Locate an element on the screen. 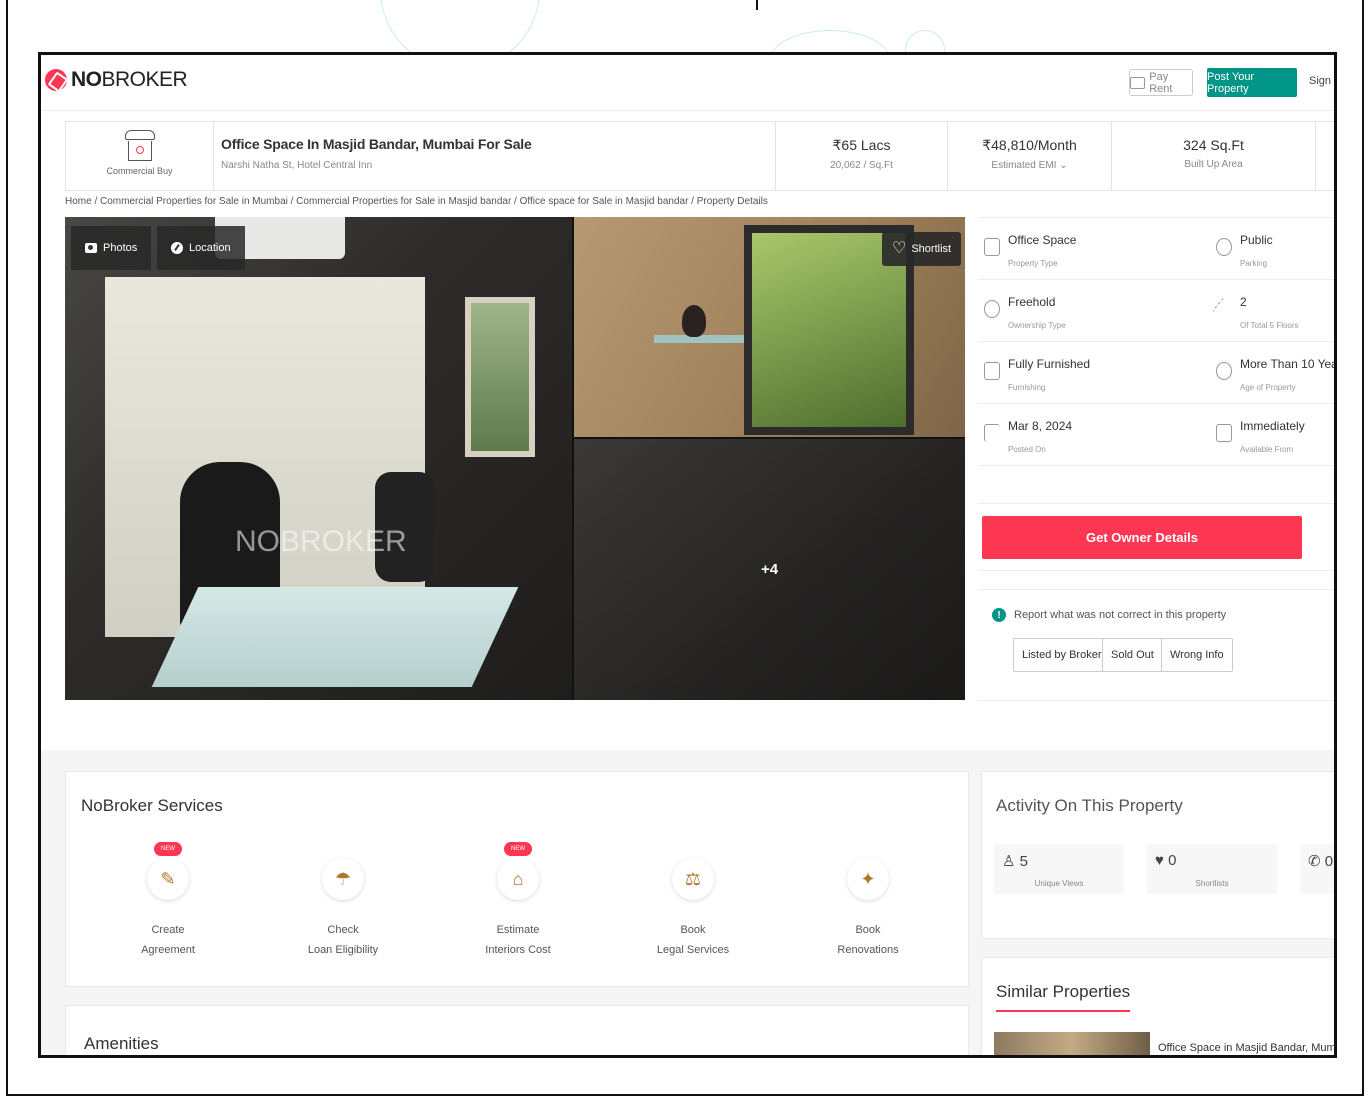 The image size is (1370, 1100). service-interiors-cost: NEW ⌂ Estimate Interiors Cost is located at coordinates (518, 898).